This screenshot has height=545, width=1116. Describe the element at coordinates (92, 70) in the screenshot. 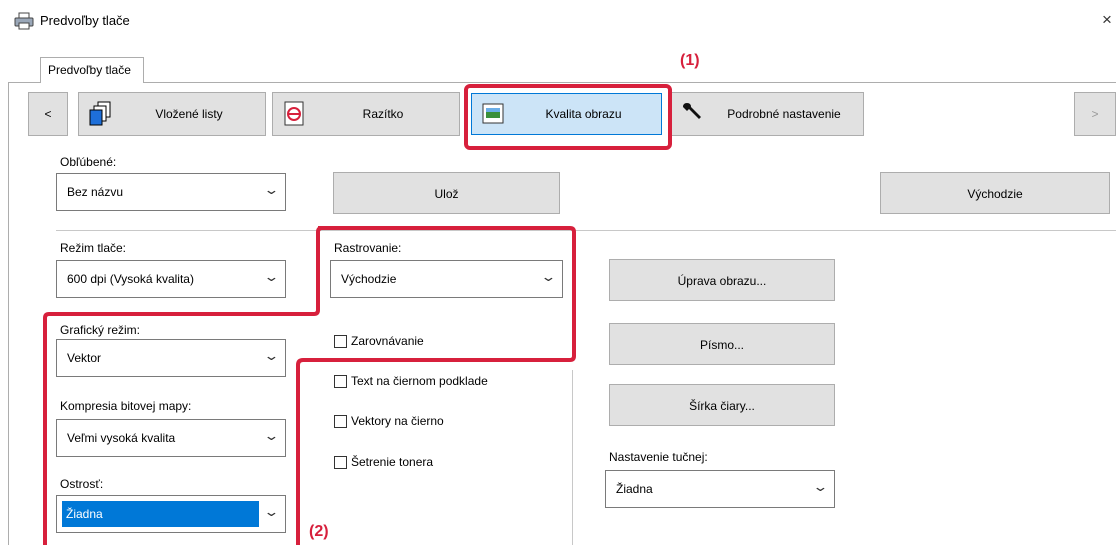

I see `tab-print-preferences: Predvoľby tlače` at that location.